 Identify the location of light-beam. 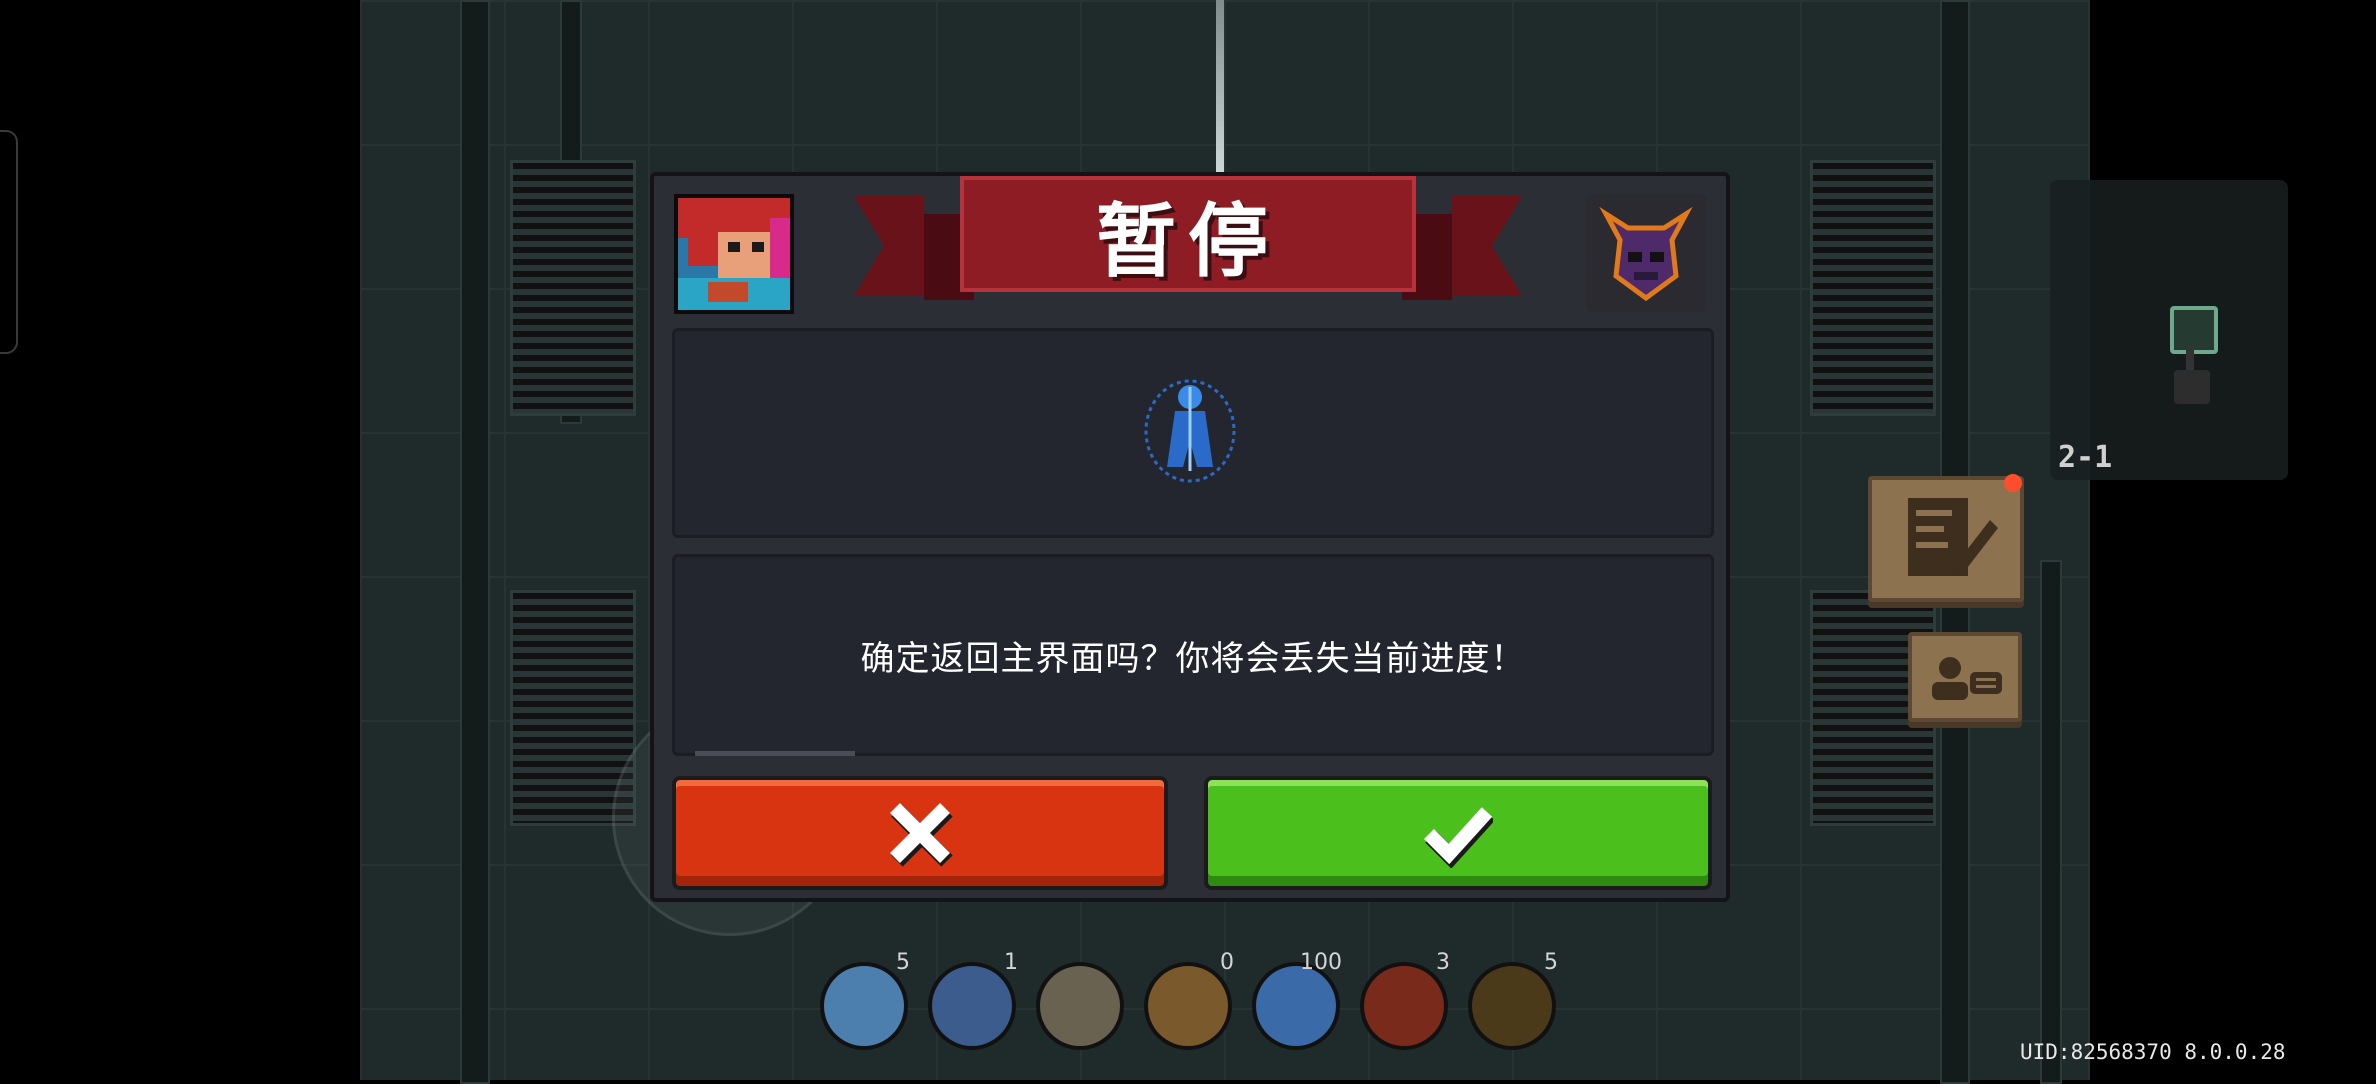
(1220, 87).